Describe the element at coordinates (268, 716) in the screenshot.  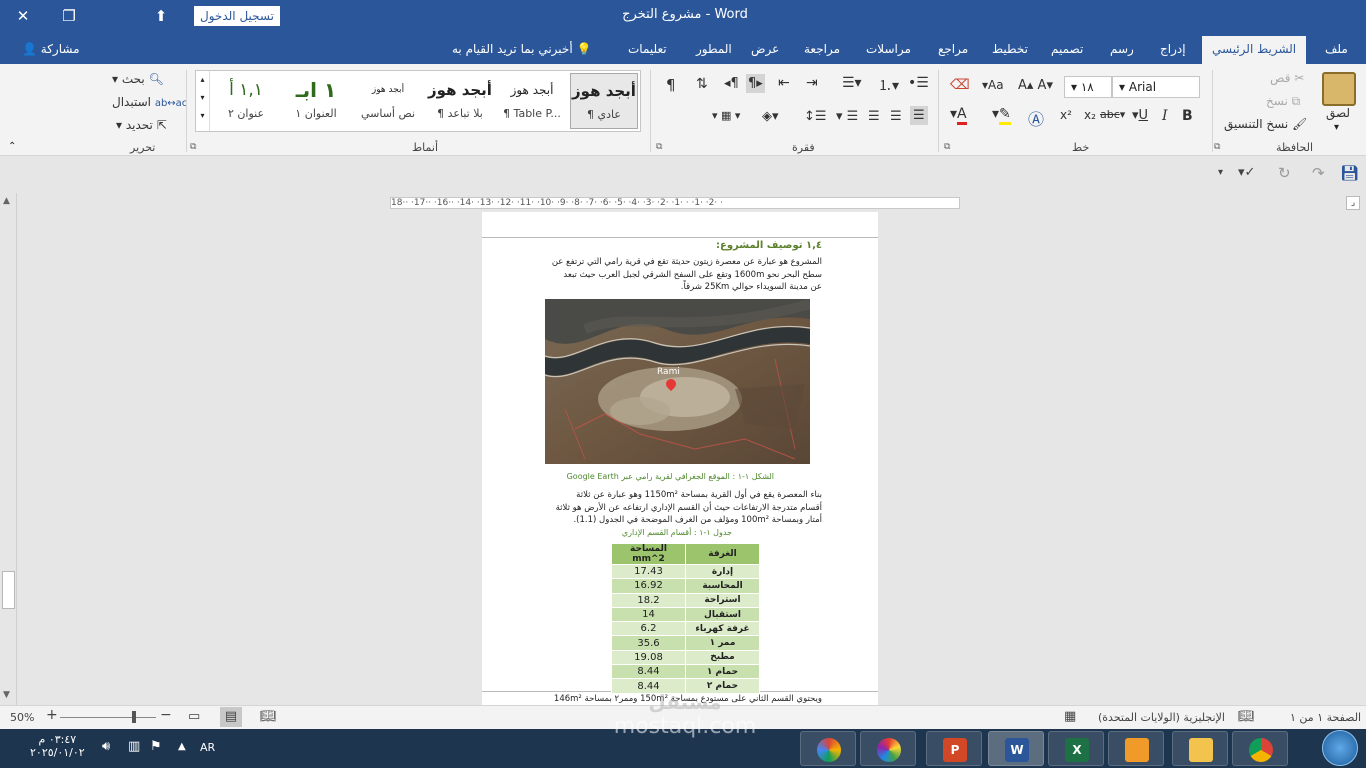
I see `read-mode-icon: 📖︎` at that location.